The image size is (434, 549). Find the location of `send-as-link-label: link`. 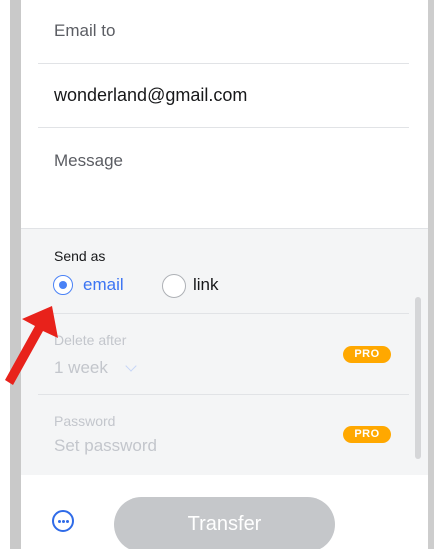

send-as-link-label: link is located at coordinates (206, 285).